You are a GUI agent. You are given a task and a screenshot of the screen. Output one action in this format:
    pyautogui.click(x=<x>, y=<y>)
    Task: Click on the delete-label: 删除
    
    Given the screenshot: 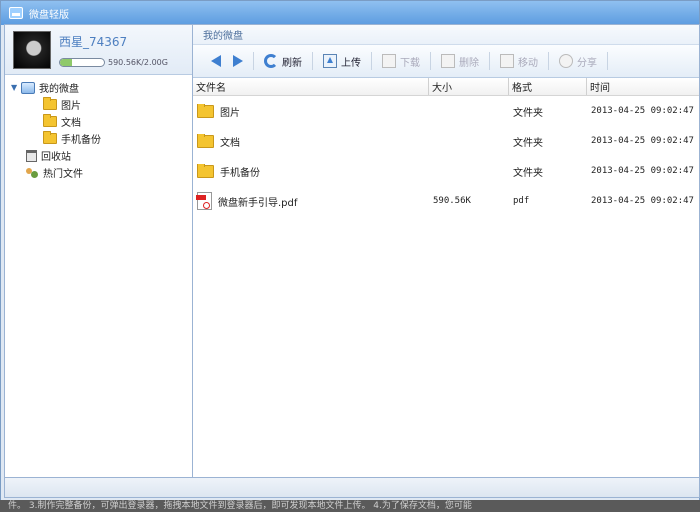 What is the action you would take?
    pyautogui.click(x=469, y=63)
    